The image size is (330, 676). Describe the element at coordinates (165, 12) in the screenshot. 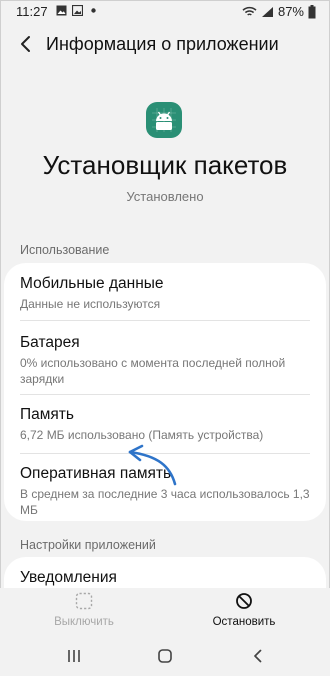

I see `status-bar: 11:27 87%` at that location.